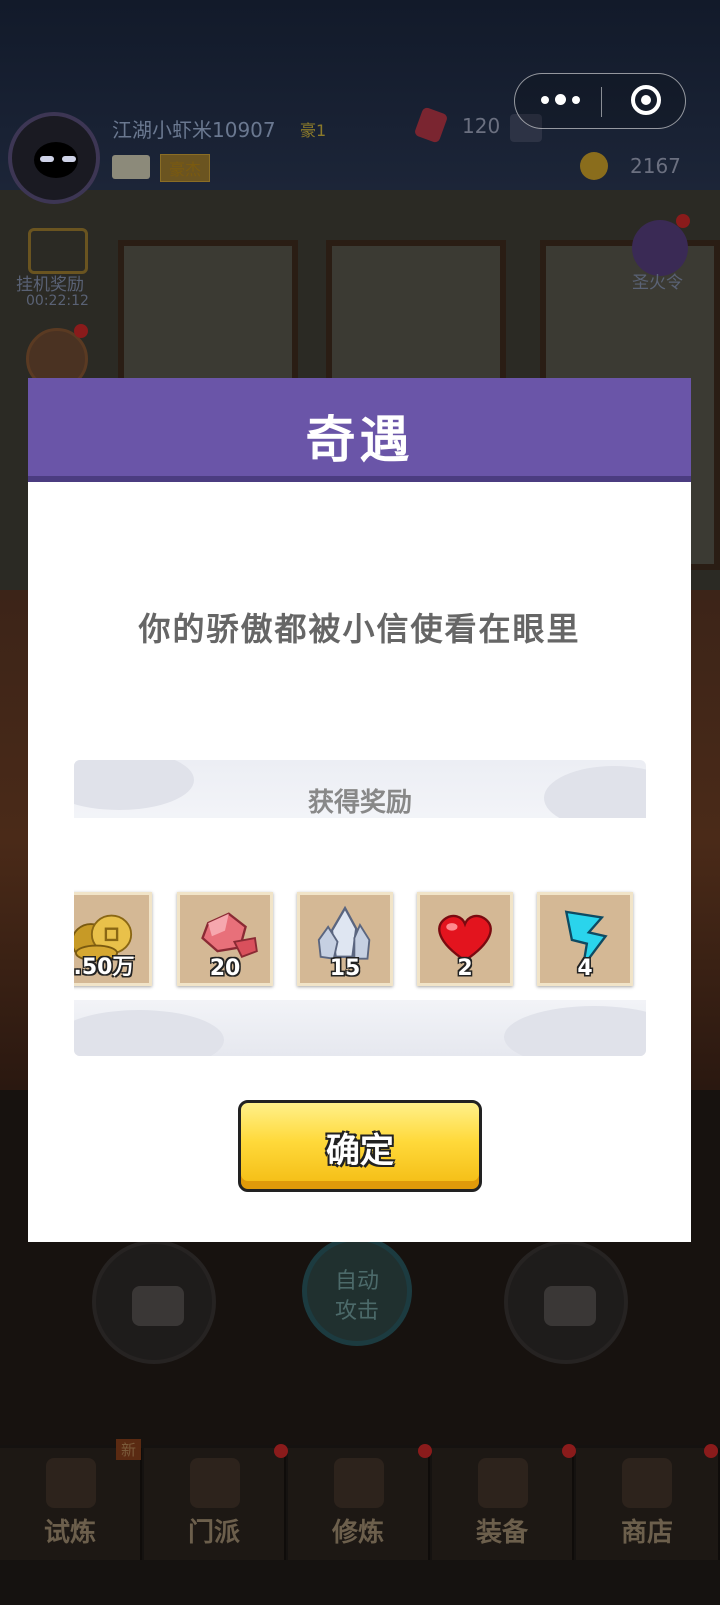  What do you see at coordinates (359, 803) in the screenshot?
I see `reward-title: 获得奖励` at bounding box center [359, 803].